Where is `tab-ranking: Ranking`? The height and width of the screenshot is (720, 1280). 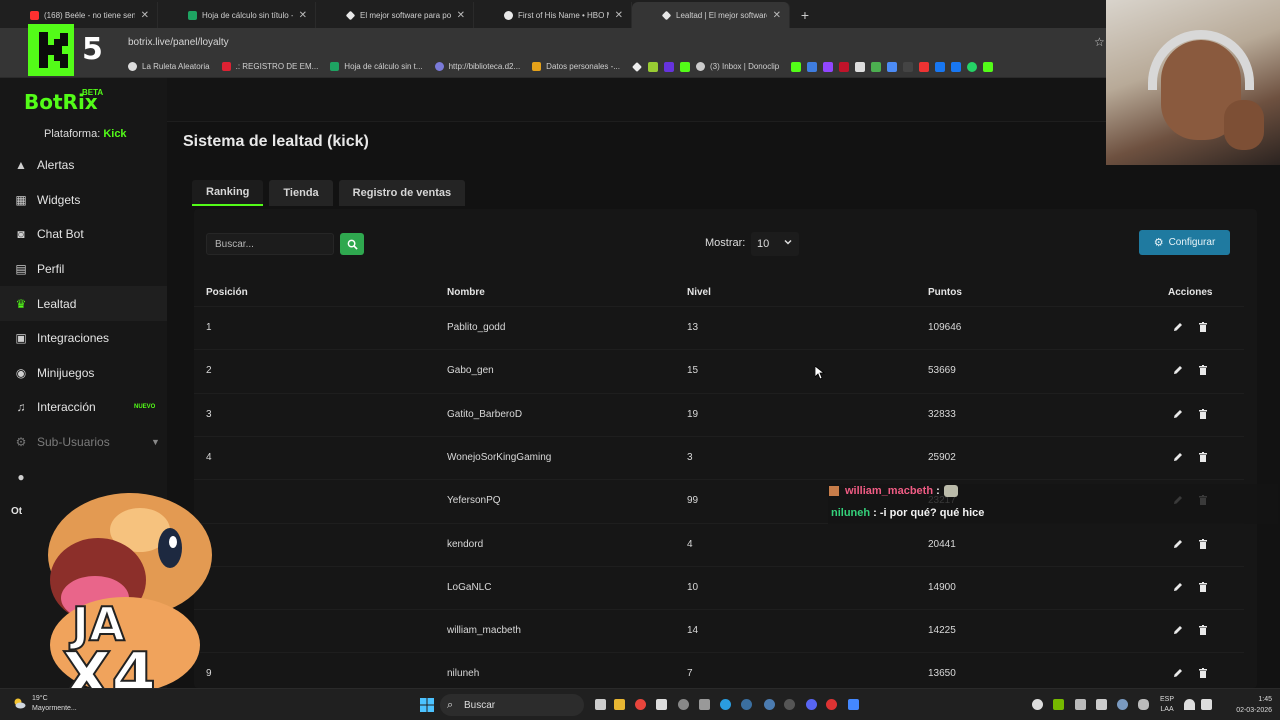
tab-ranking: Ranking is located at coordinates (228, 193).